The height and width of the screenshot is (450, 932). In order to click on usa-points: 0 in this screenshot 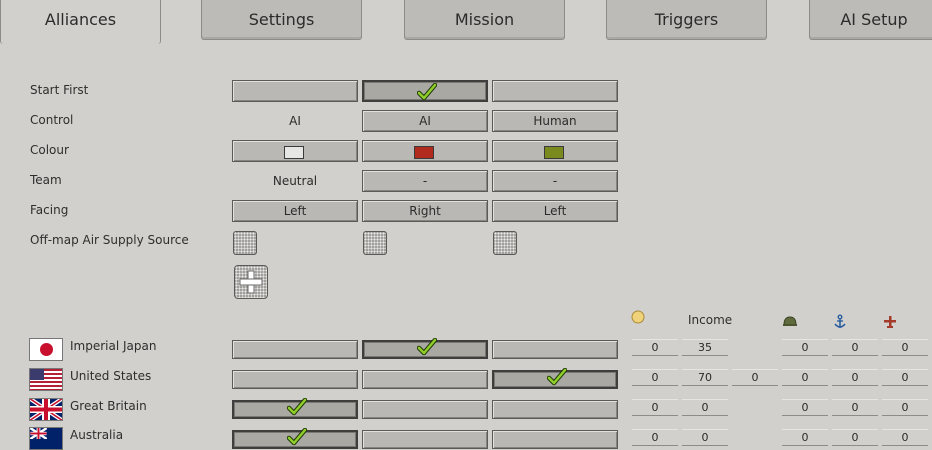, I will do `click(655, 377)`.